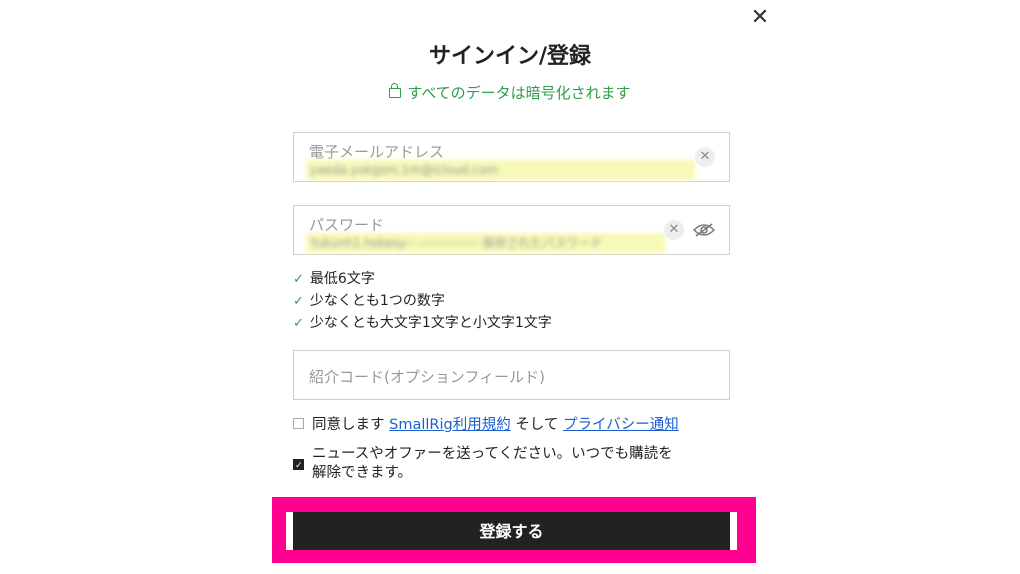 The width and height of the screenshot is (1020, 574). What do you see at coordinates (621, 425) in the screenshot?
I see `privacy-link: プライバシー通知` at bounding box center [621, 425].